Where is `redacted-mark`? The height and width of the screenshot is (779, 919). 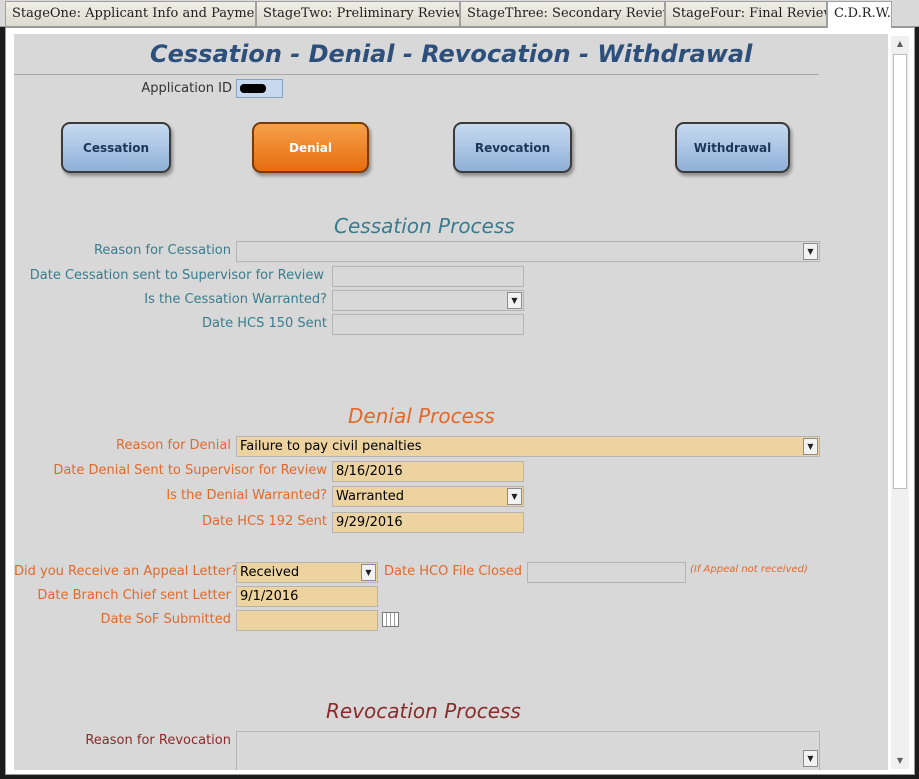 redacted-mark is located at coordinates (253, 88).